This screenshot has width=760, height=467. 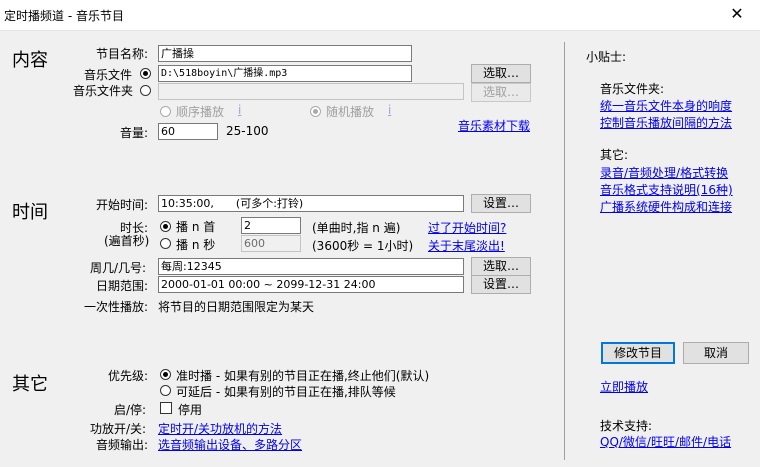 What do you see at coordinates (165, 226) in the screenshot?
I see `play-n-songs-radio` at bounding box center [165, 226].